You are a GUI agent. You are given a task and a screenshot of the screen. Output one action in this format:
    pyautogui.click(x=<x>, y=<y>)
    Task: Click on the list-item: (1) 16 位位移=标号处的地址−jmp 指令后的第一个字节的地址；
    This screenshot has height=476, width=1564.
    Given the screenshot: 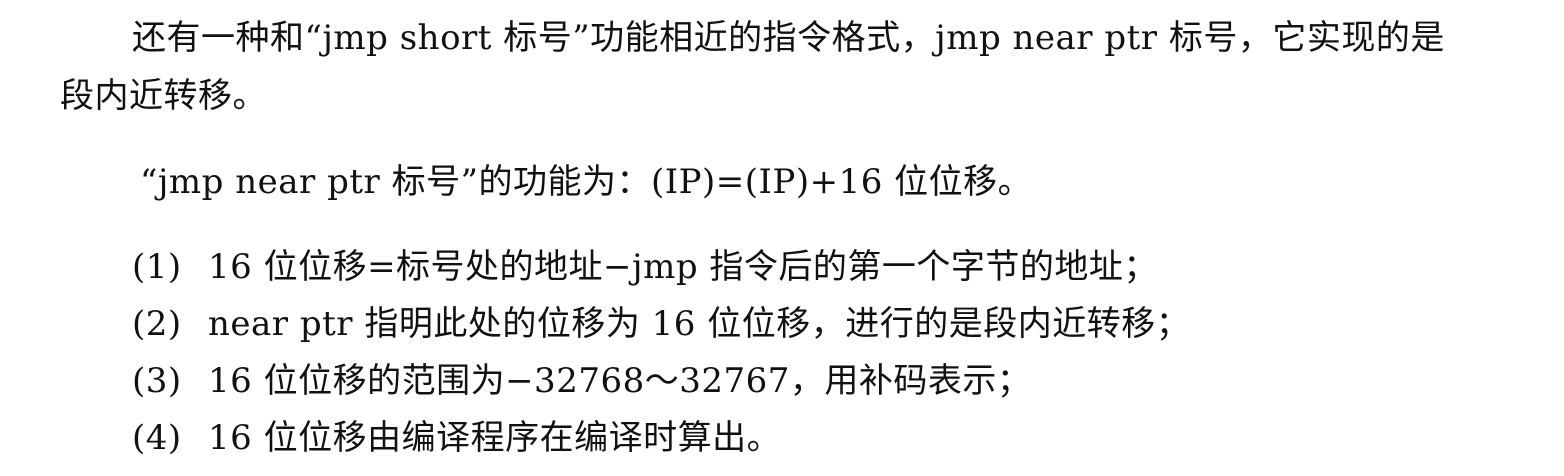 What is the action you would take?
    pyautogui.click(x=645, y=267)
    